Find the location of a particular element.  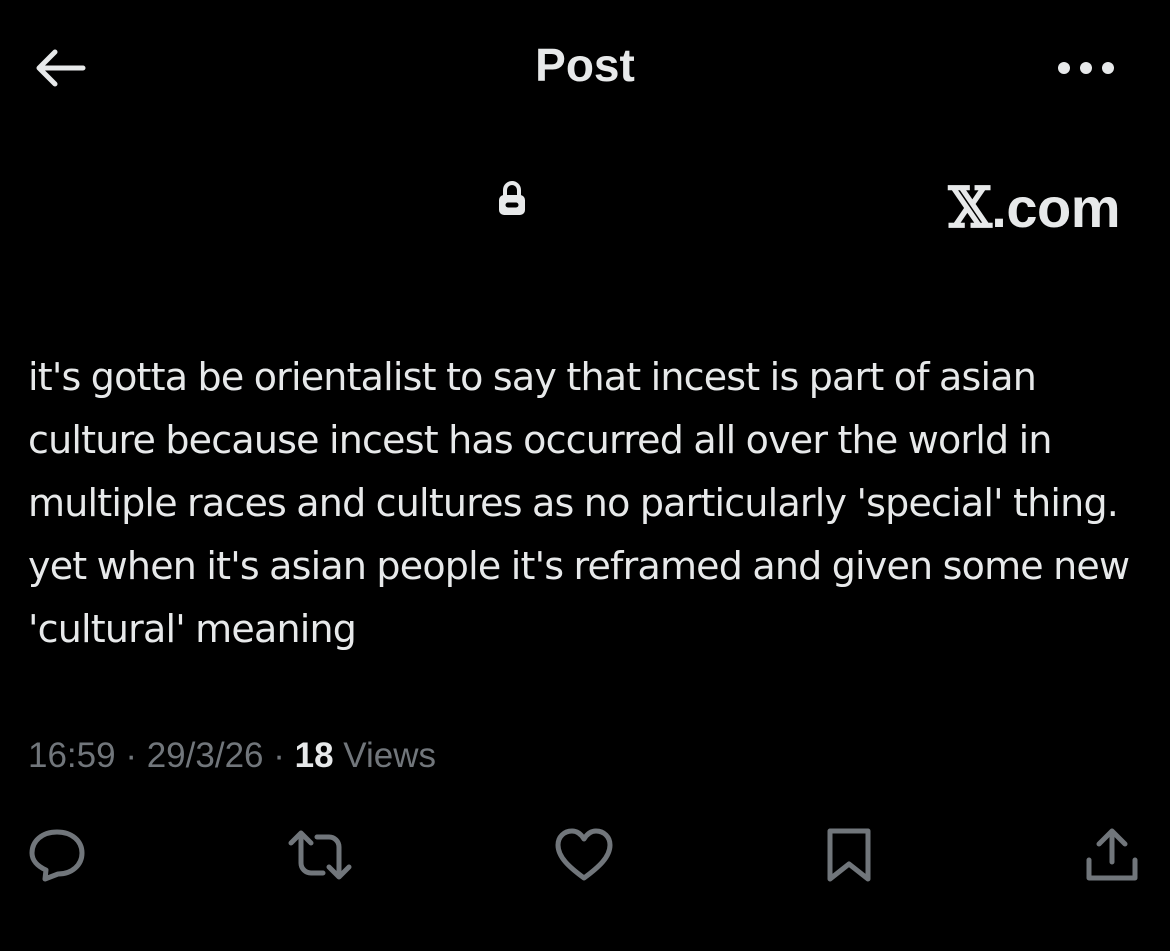

bookmark-icon is located at coordinates (849, 855).